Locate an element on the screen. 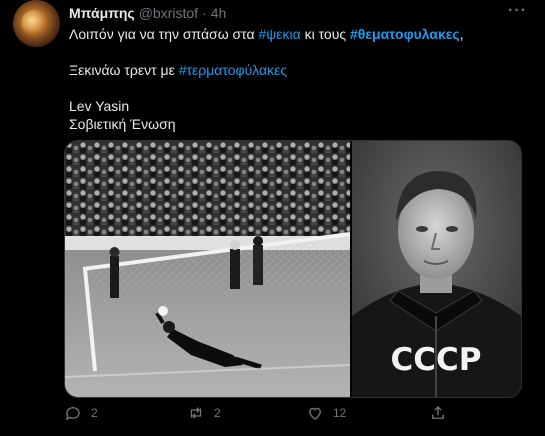  hashtag-link: #ψεκια is located at coordinates (279, 34).